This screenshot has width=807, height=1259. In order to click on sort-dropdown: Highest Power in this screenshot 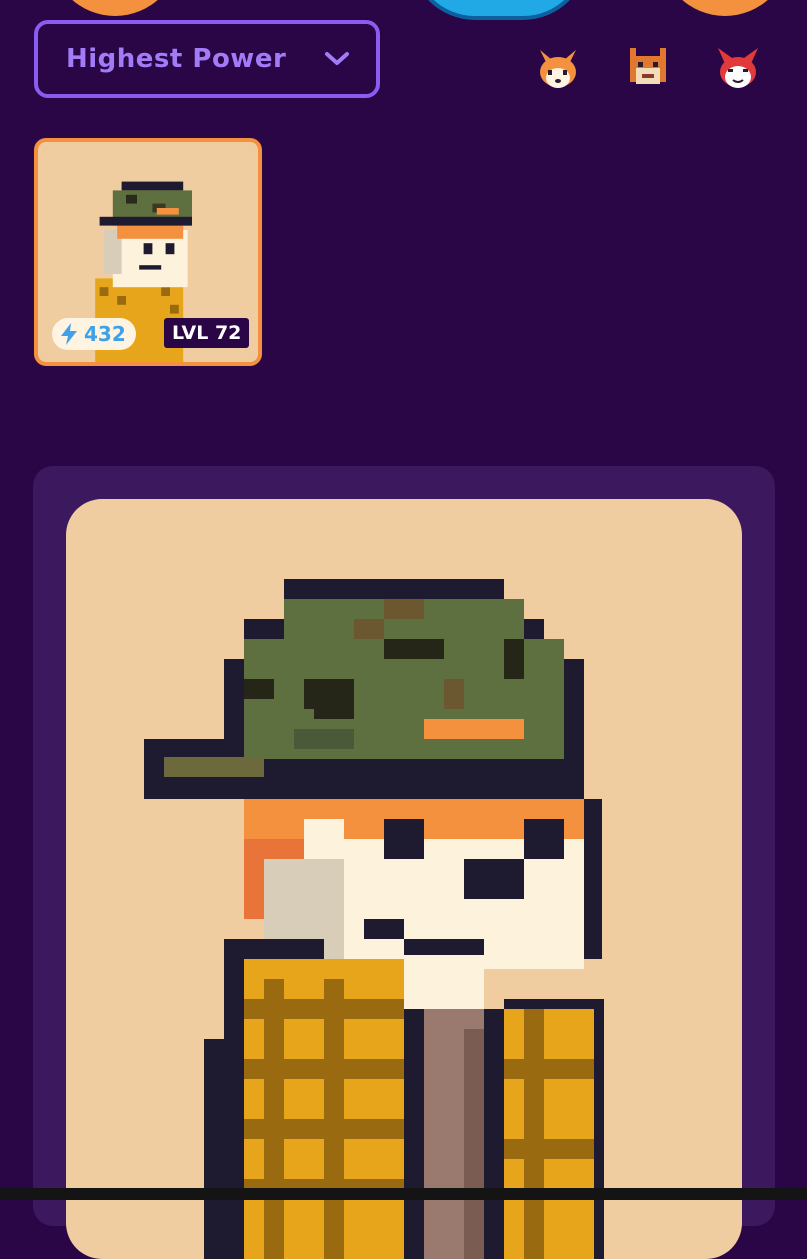, I will do `click(207, 59)`.